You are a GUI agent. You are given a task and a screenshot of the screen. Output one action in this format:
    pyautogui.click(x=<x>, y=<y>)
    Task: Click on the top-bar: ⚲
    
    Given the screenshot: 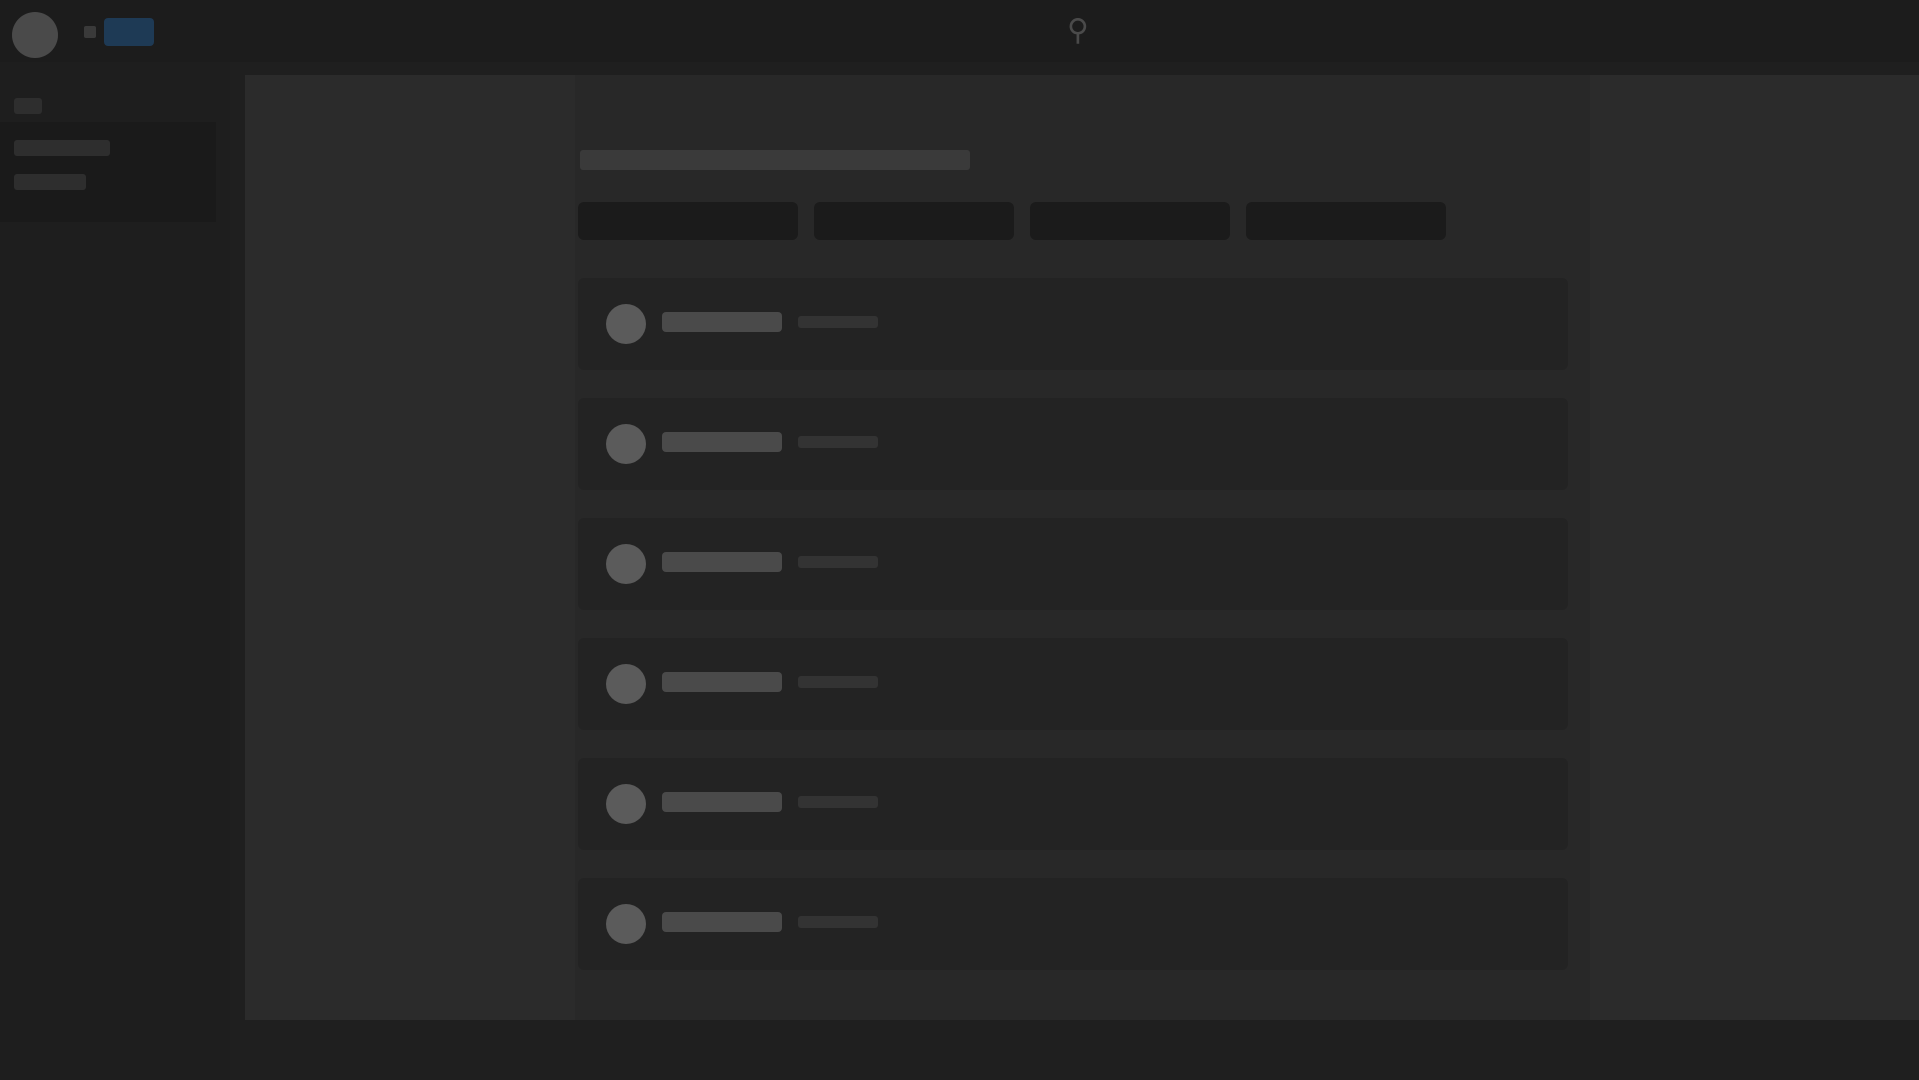 What is the action you would take?
    pyautogui.click(x=959, y=31)
    